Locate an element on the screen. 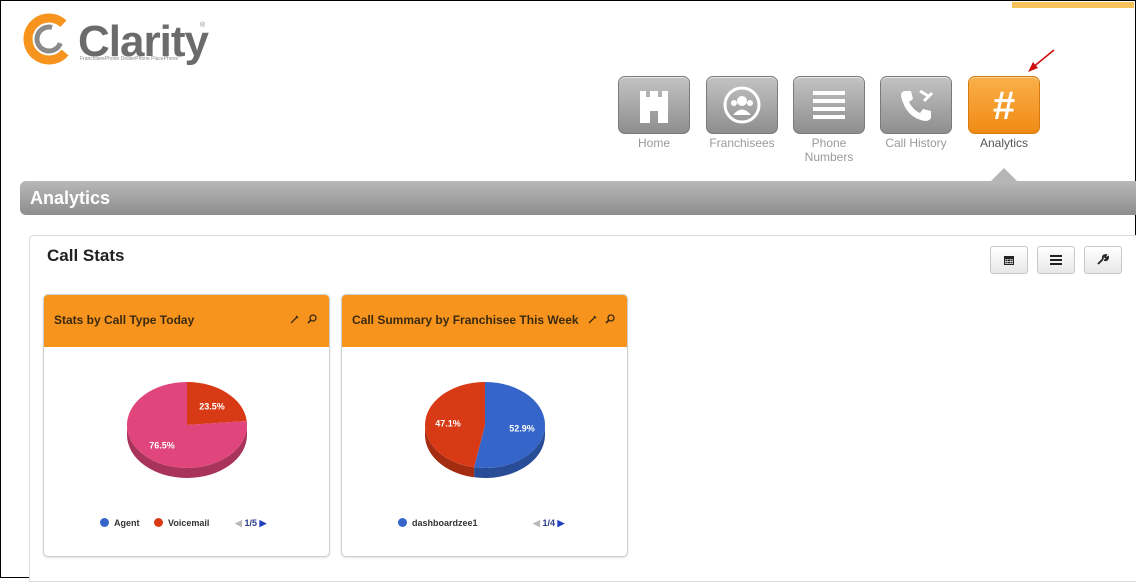 The image size is (1136, 582). widget-header: Call Summary by Franchisee This Week is located at coordinates (484, 321).